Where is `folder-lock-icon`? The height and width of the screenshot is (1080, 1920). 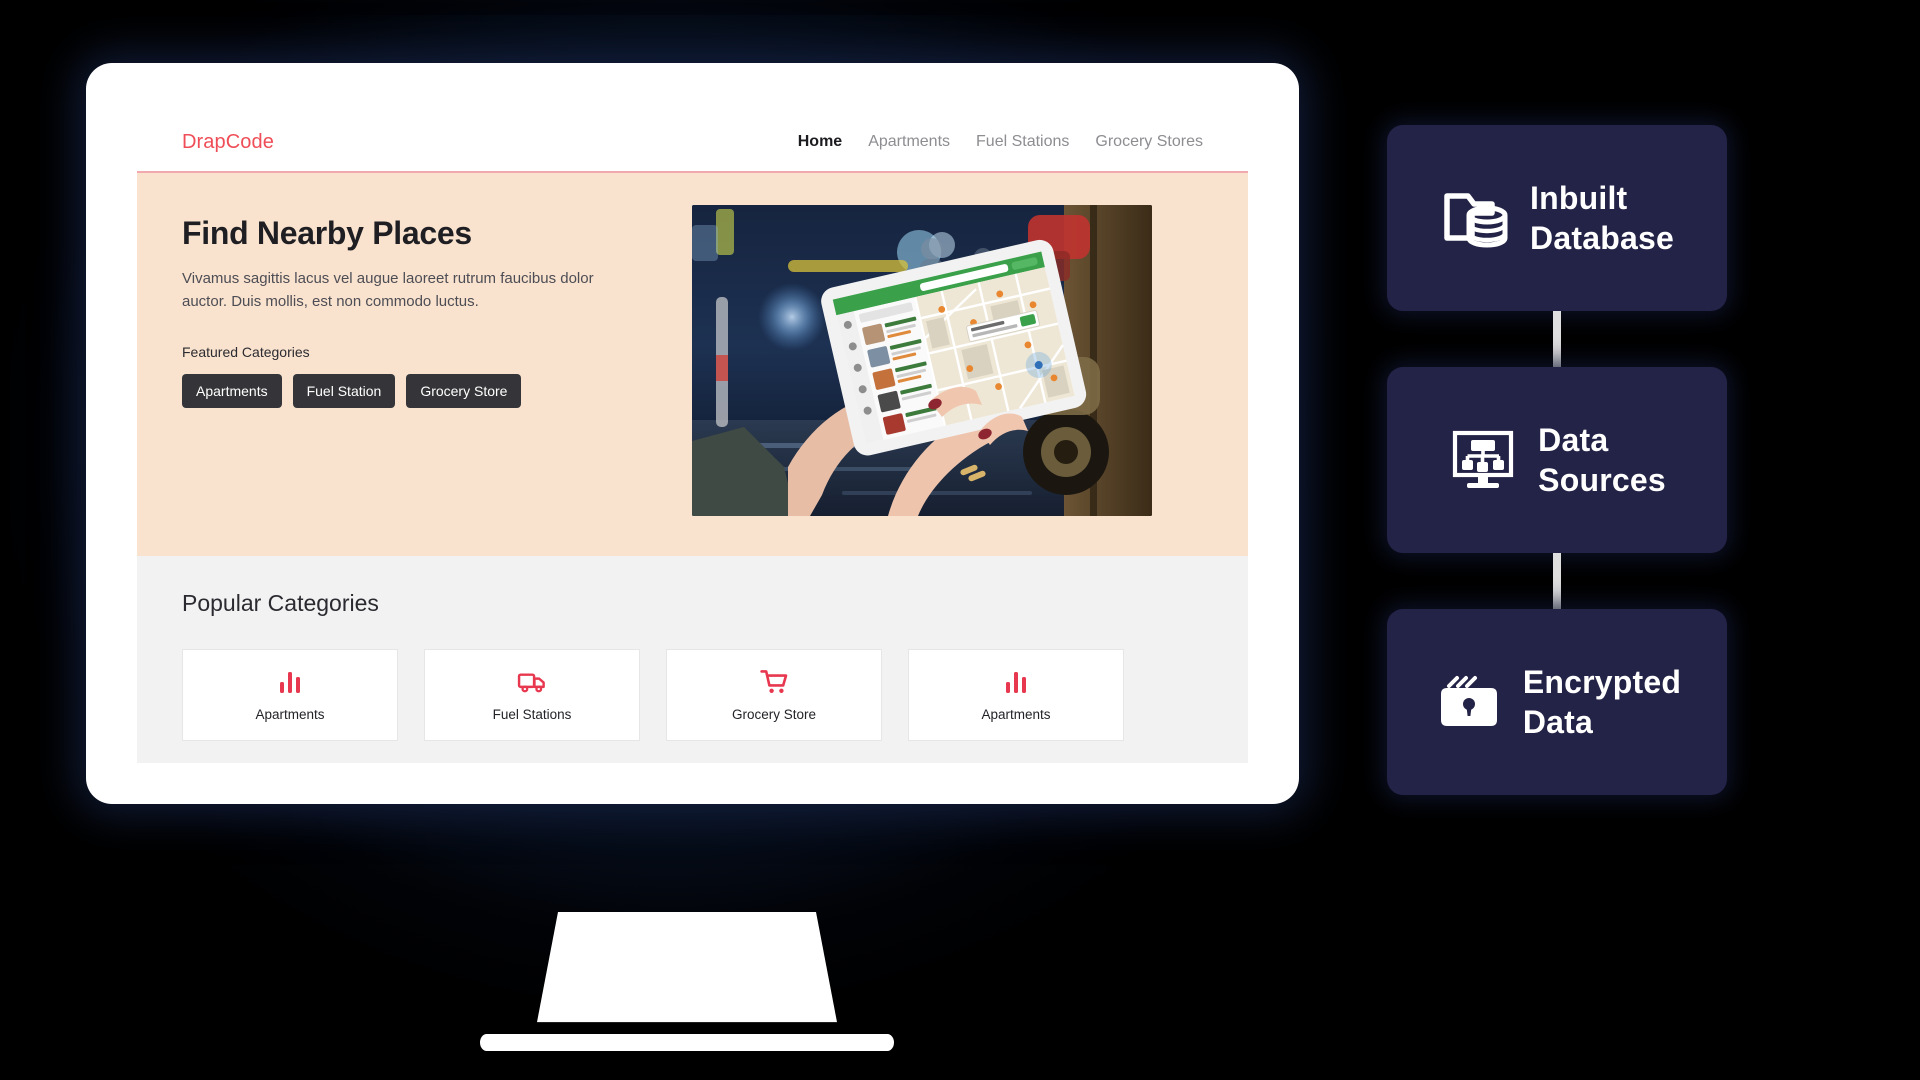 folder-lock-icon is located at coordinates (1470, 702).